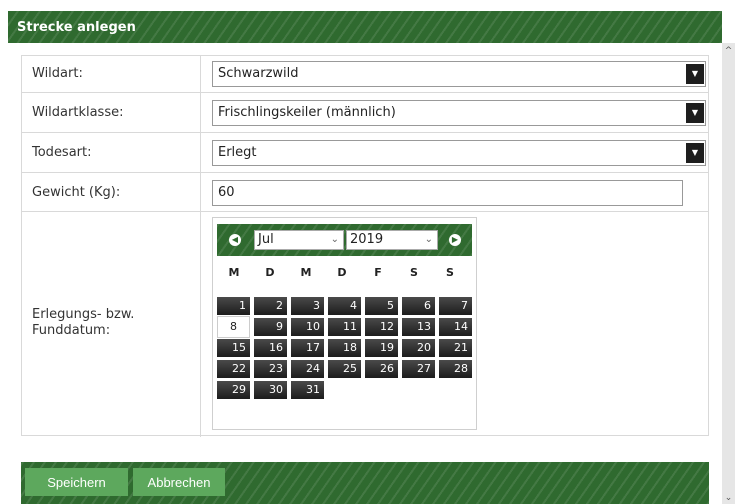  I want to click on calendar-day: 20, so click(418, 348).